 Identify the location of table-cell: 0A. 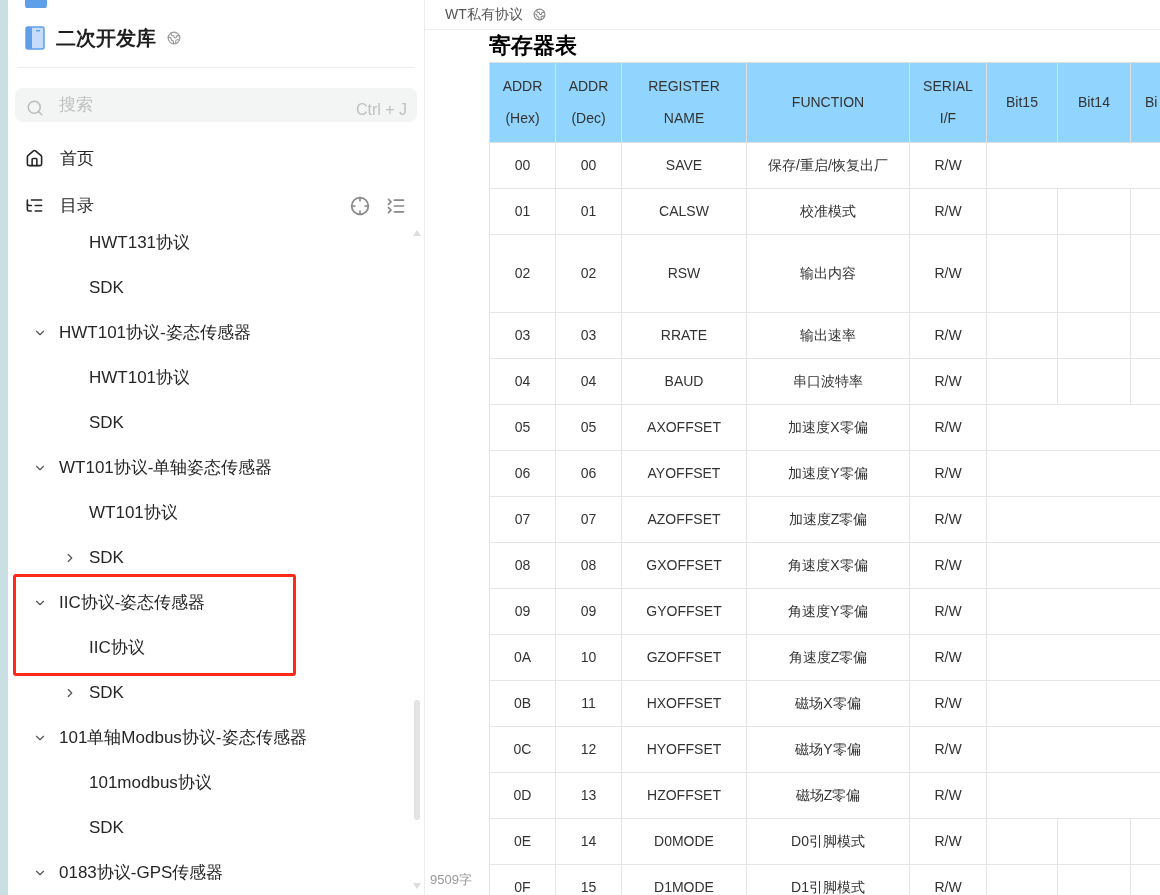
(522, 657).